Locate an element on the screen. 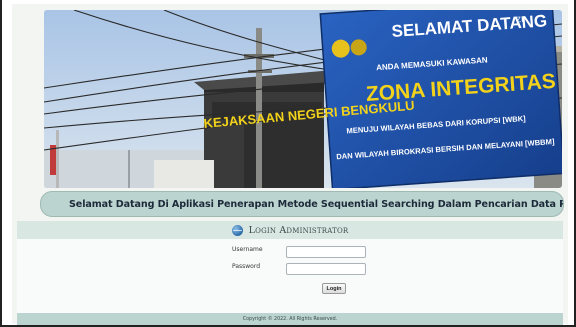 This screenshot has width=576, height=327. globe-icon is located at coordinates (237, 230).